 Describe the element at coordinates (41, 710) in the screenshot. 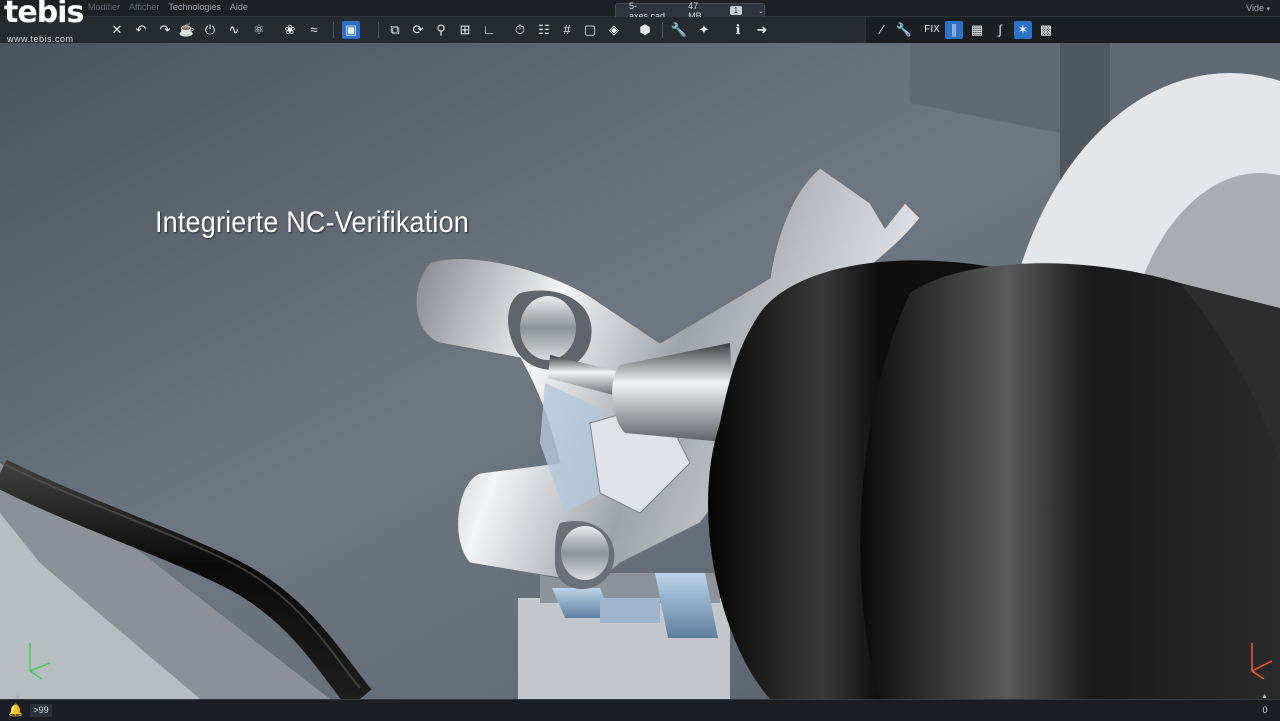

I see `message-count: >99` at that location.